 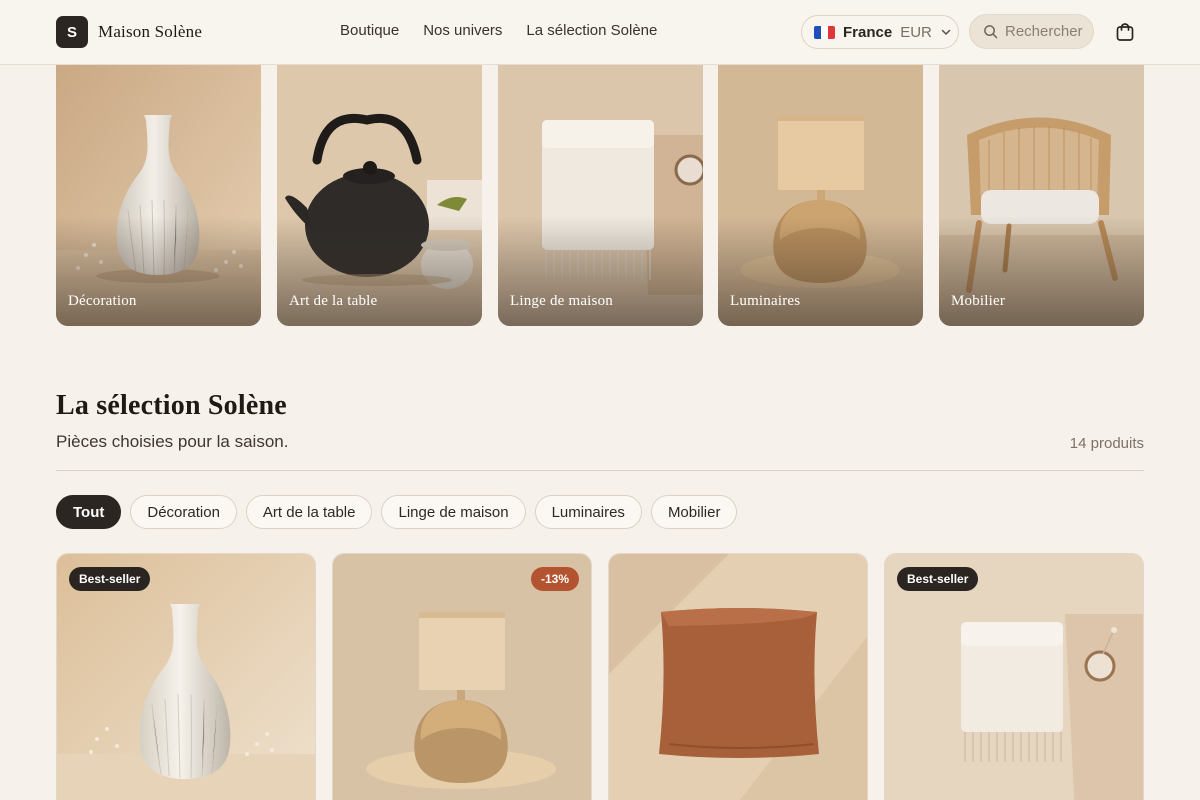 What do you see at coordinates (462, 676) in the screenshot?
I see `product-card: -13%` at bounding box center [462, 676].